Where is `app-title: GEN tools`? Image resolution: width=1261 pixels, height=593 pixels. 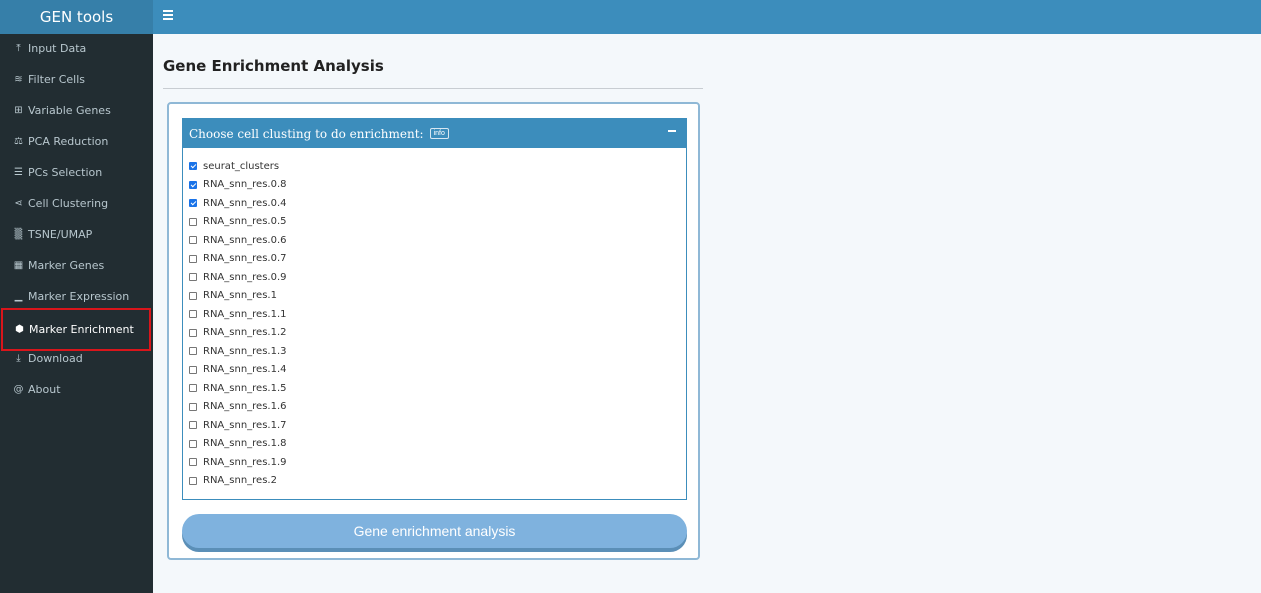
app-title: GEN tools is located at coordinates (76, 17).